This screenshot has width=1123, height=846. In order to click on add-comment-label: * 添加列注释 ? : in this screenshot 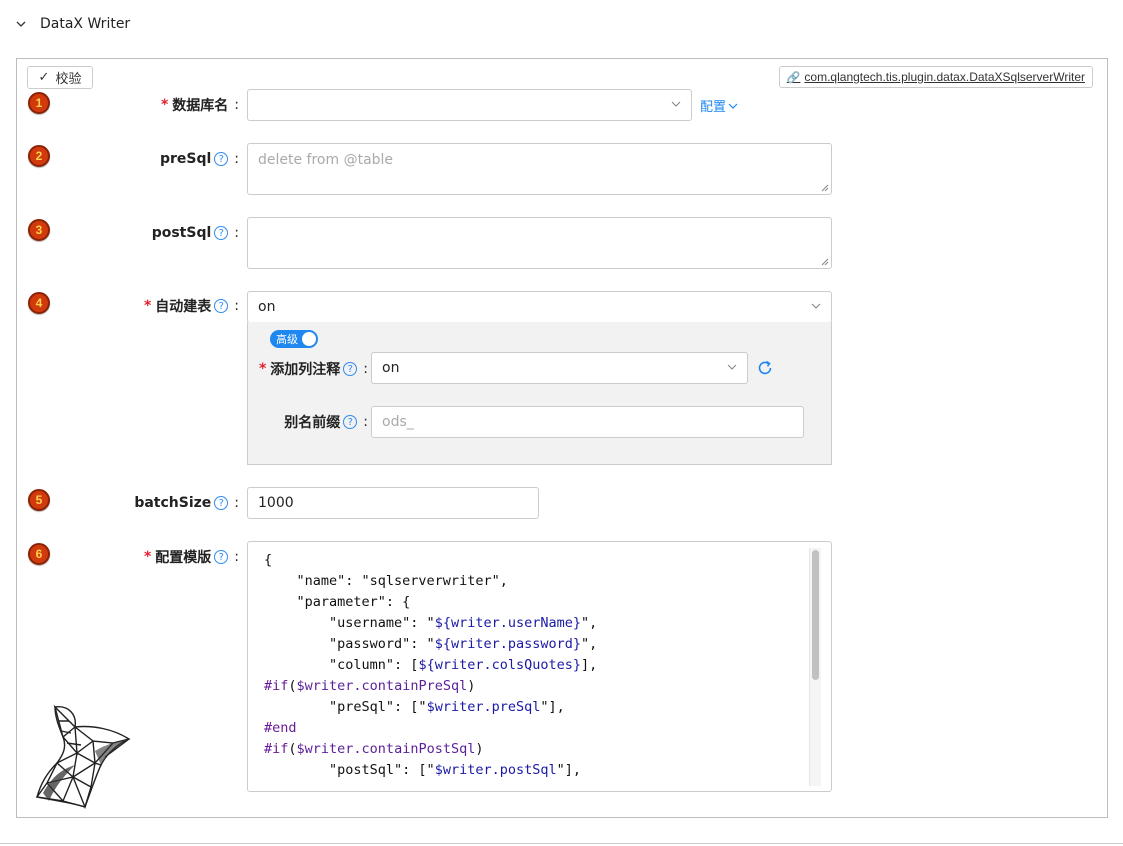, I will do `click(313, 369)`.